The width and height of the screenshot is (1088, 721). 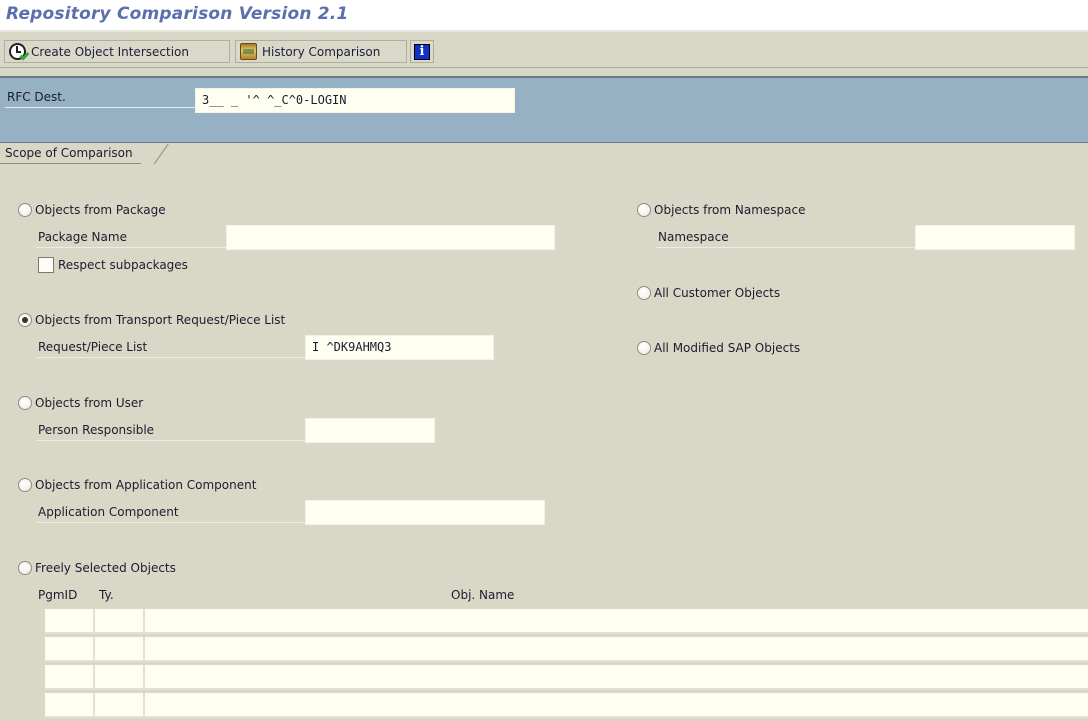 What do you see at coordinates (171, 431) in the screenshot?
I see `person-responsible-label: Person Responsible` at bounding box center [171, 431].